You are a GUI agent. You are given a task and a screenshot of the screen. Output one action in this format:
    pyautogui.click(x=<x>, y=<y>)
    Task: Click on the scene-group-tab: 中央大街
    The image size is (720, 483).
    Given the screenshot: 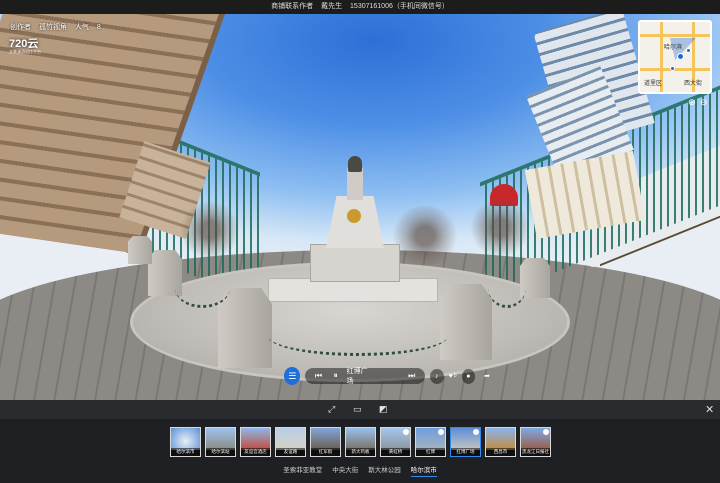 What is the action you would take?
    pyautogui.click(x=345, y=470)
    